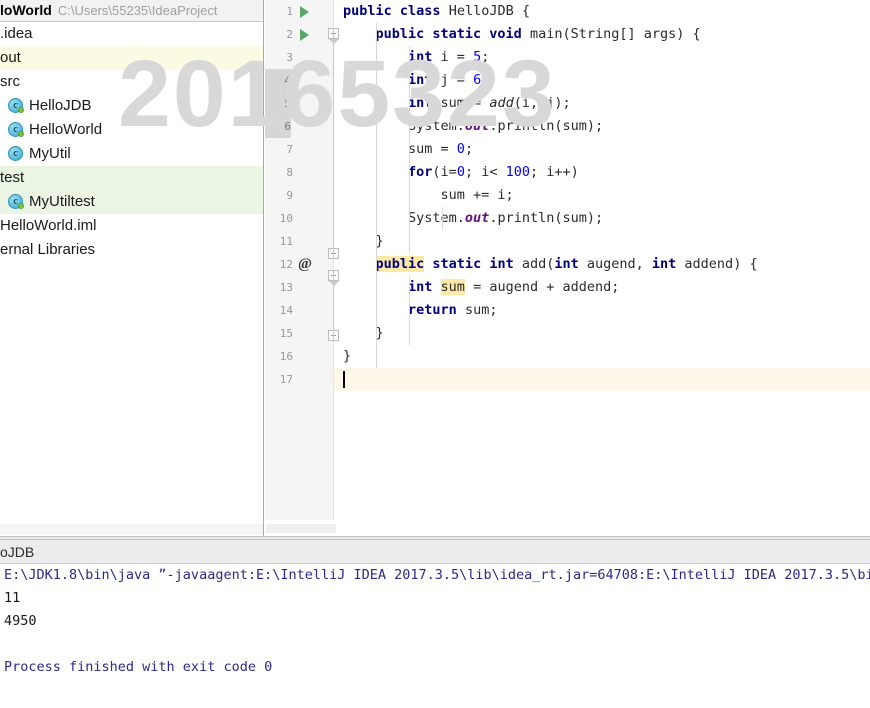  I want to click on line-number: 15, so click(286, 333).